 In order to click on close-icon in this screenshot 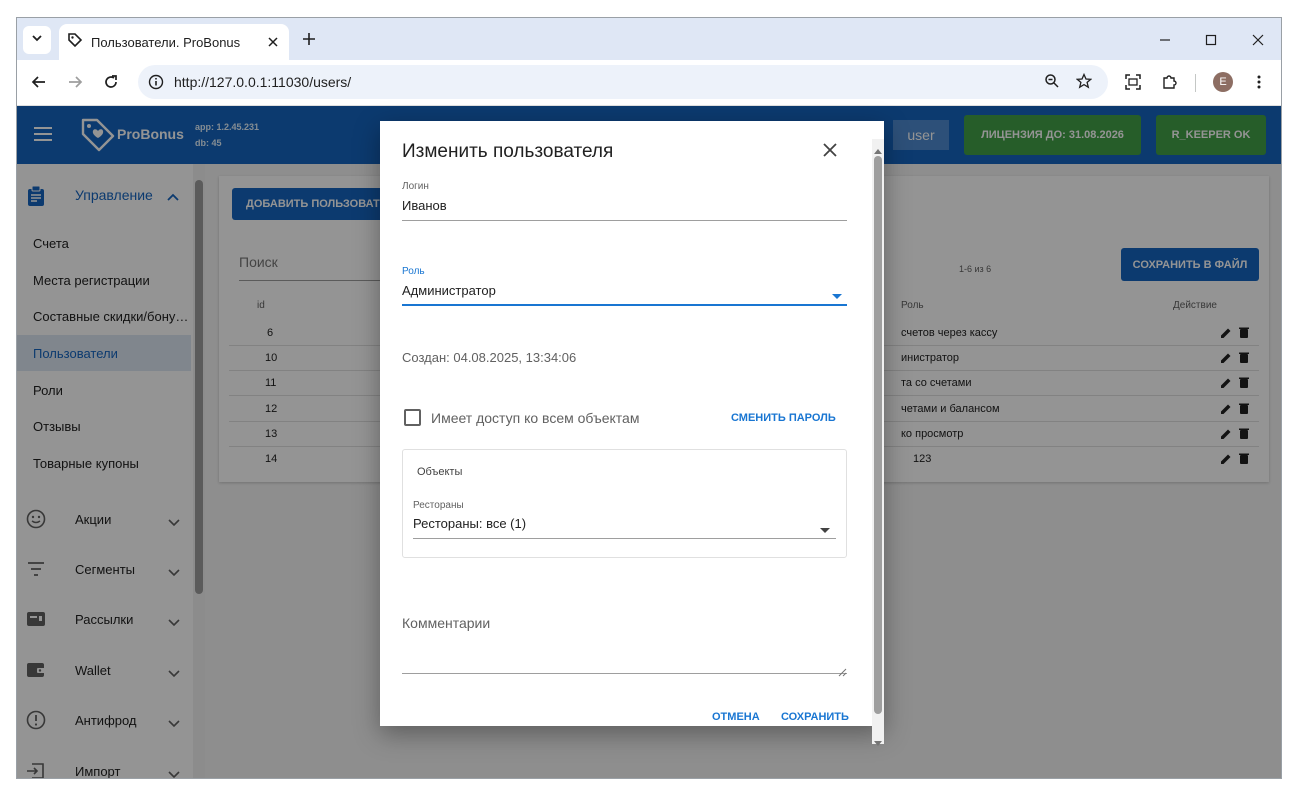, I will do `click(830, 152)`.